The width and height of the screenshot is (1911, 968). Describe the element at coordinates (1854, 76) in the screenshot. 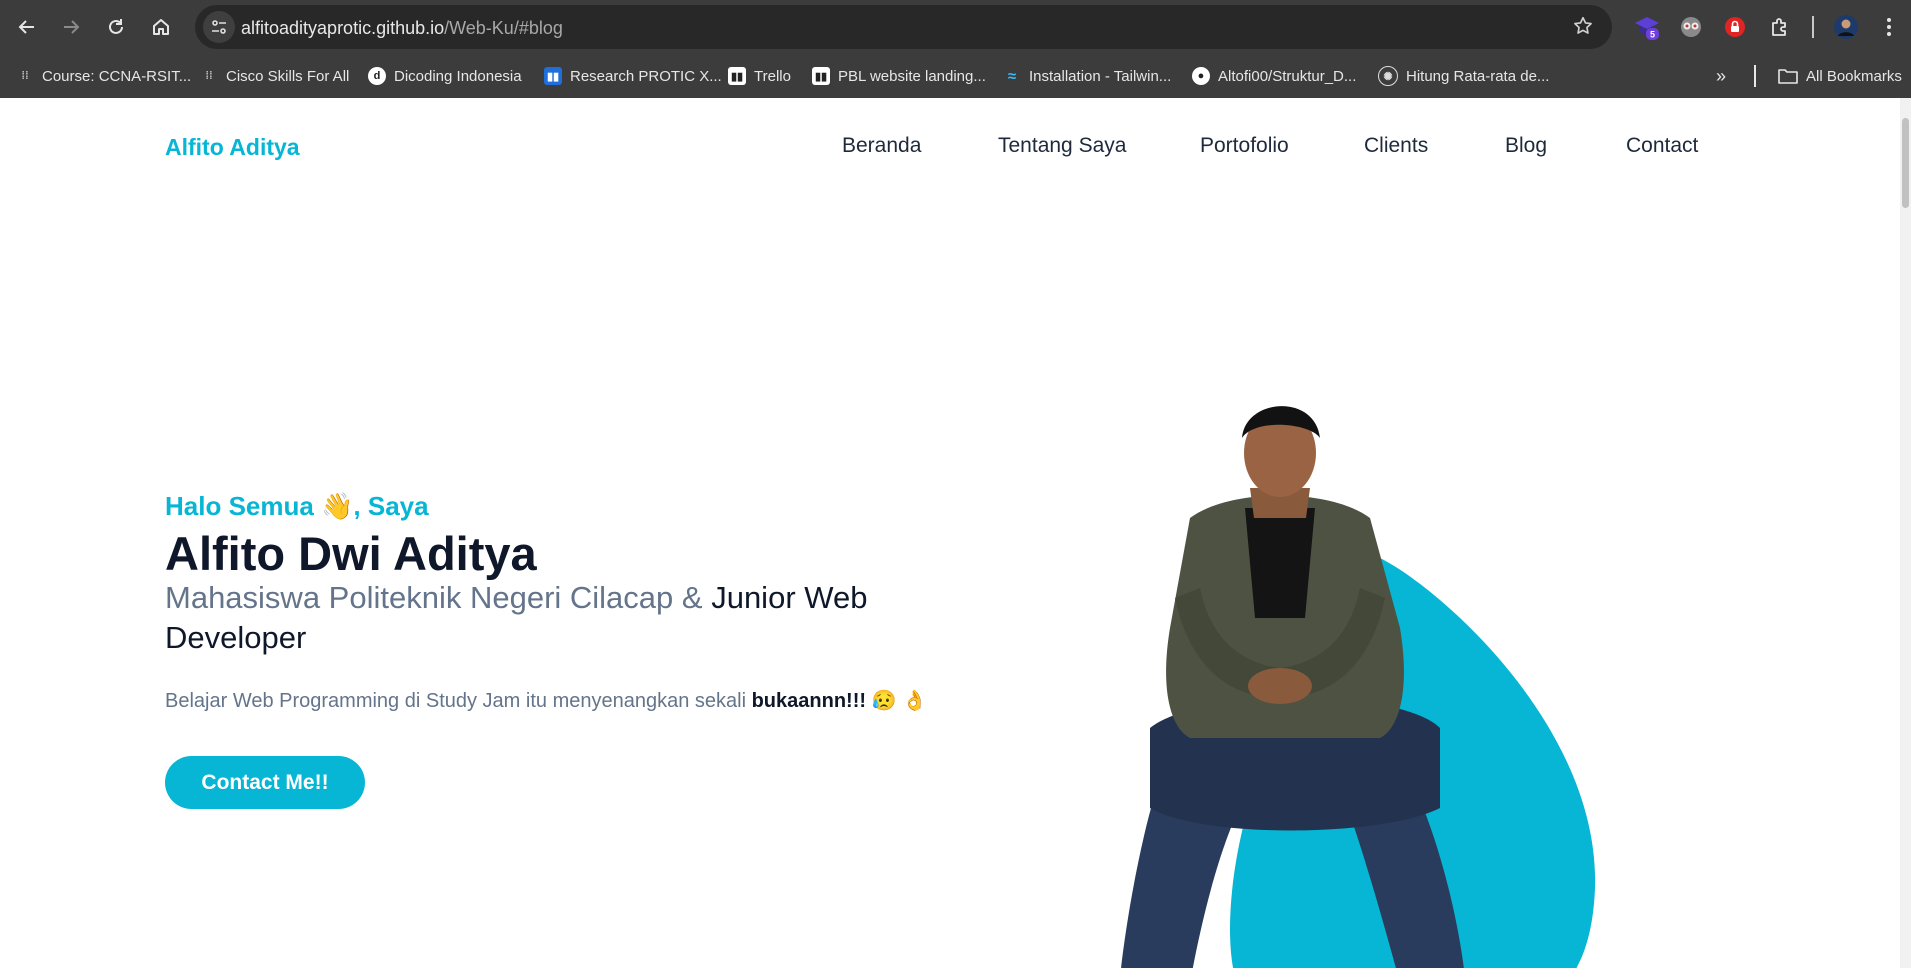

I see `all-bookmarks-label: All Bookmarks` at that location.